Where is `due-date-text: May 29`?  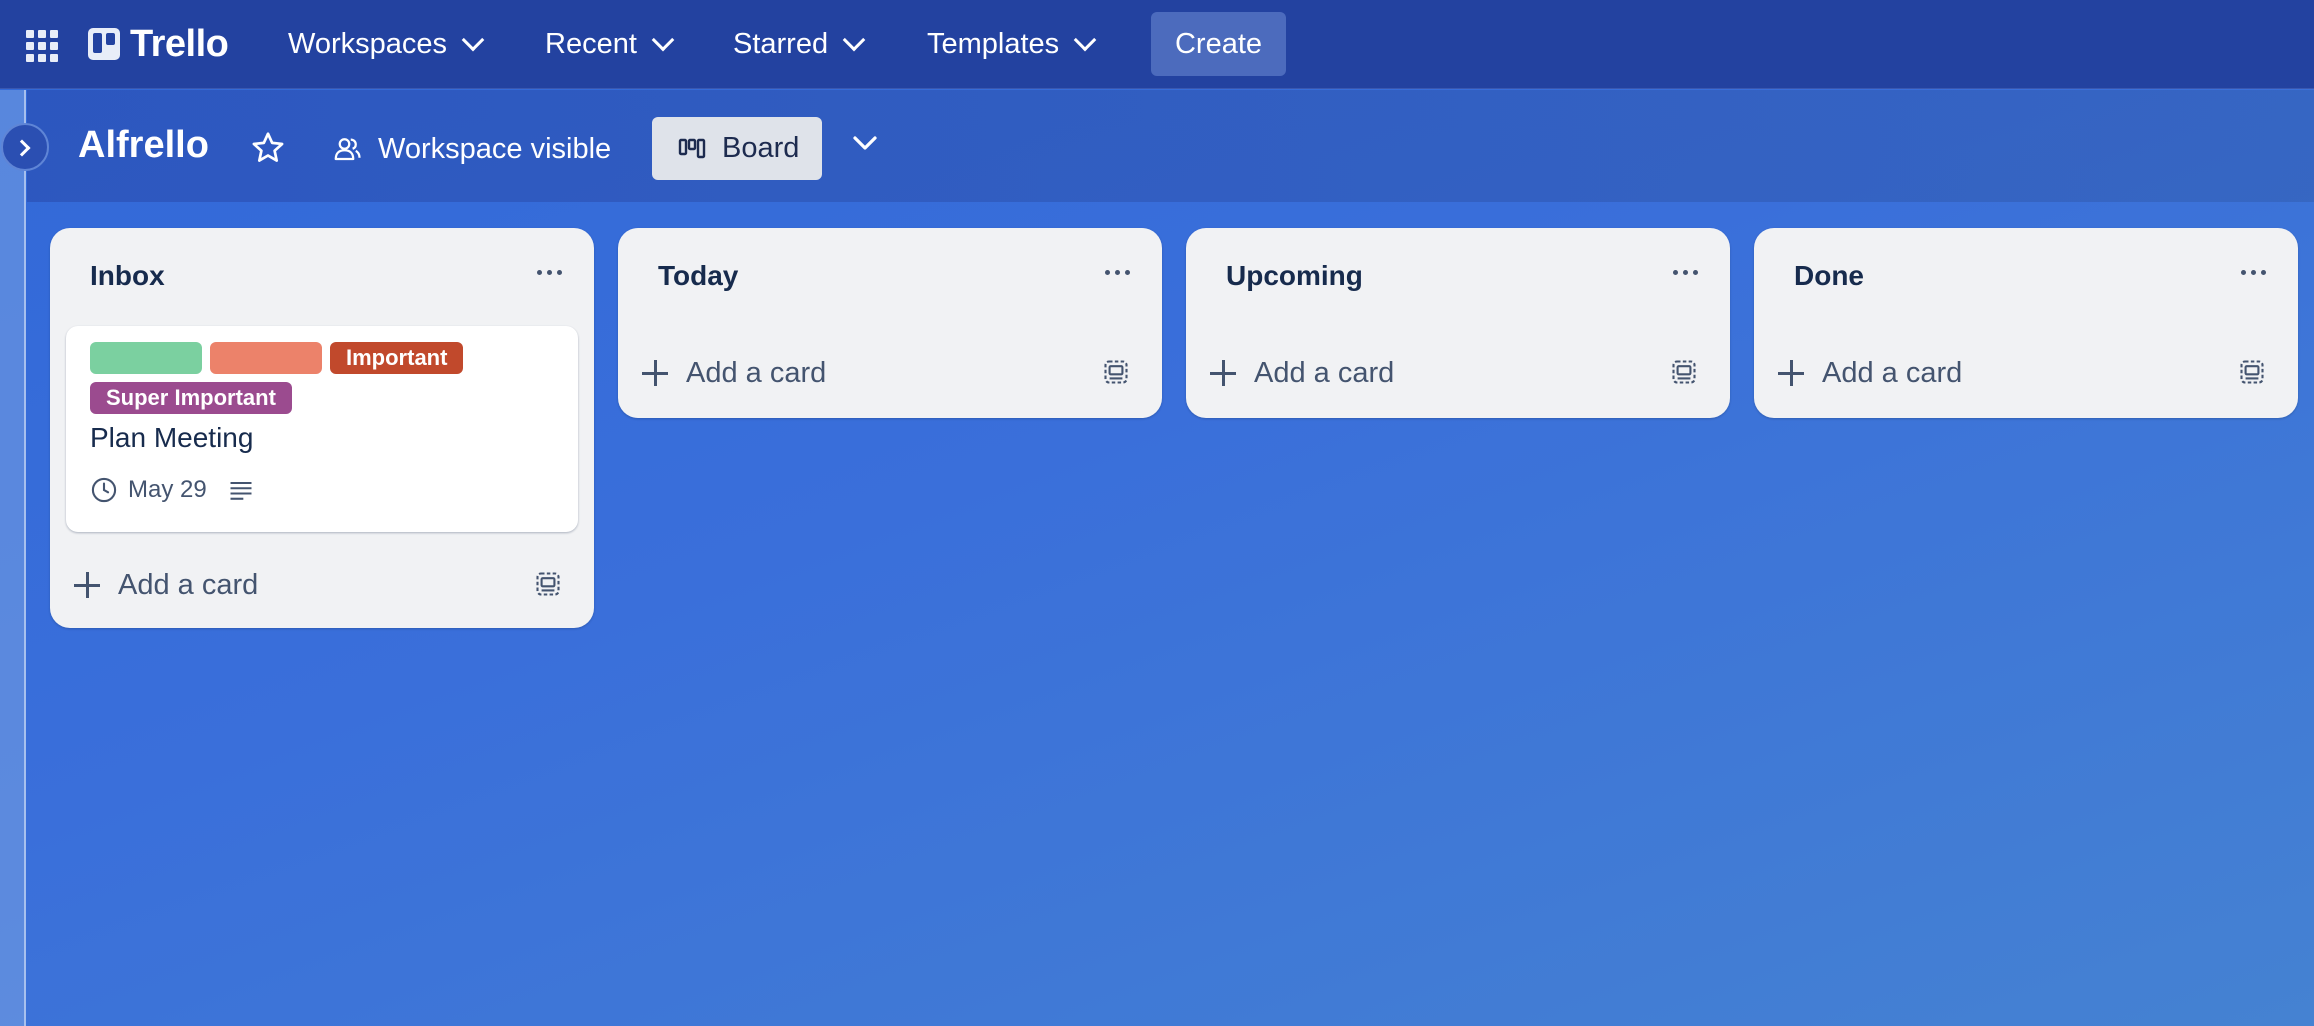 due-date-text: May 29 is located at coordinates (167, 489).